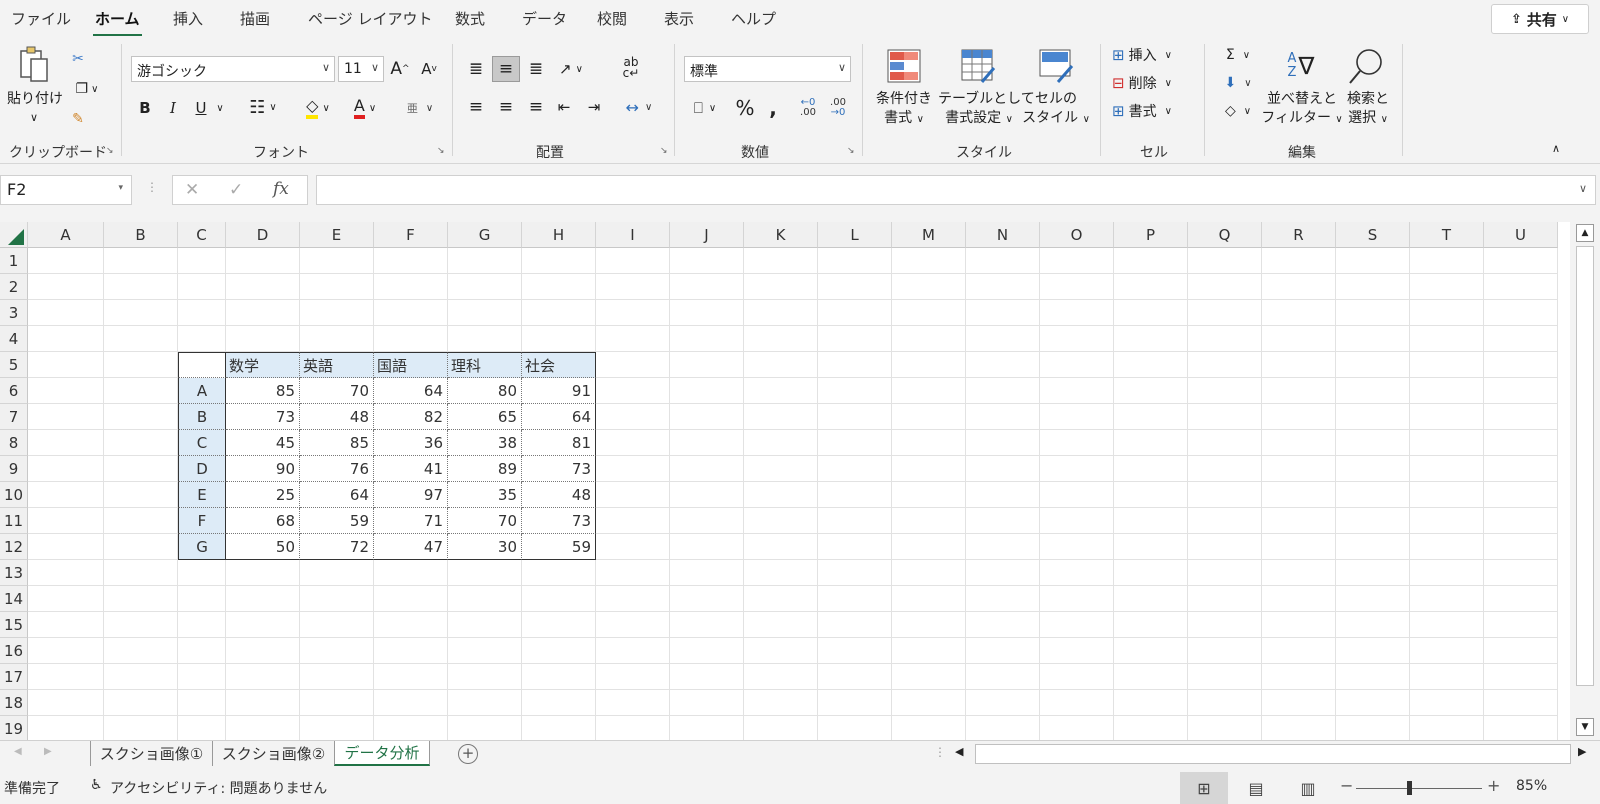  Describe the element at coordinates (78, 119) in the screenshot. I see `format-painter-icon: ✎` at that location.